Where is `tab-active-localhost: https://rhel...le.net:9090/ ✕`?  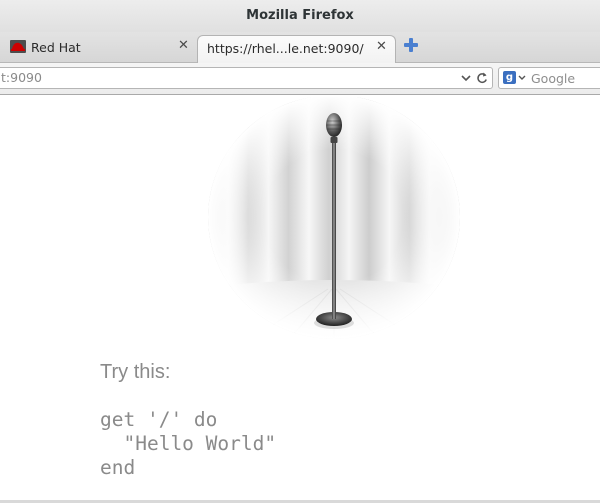 tab-active-localhost: https://rhel...le.net:9090/ ✕ is located at coordinates (296, 49).